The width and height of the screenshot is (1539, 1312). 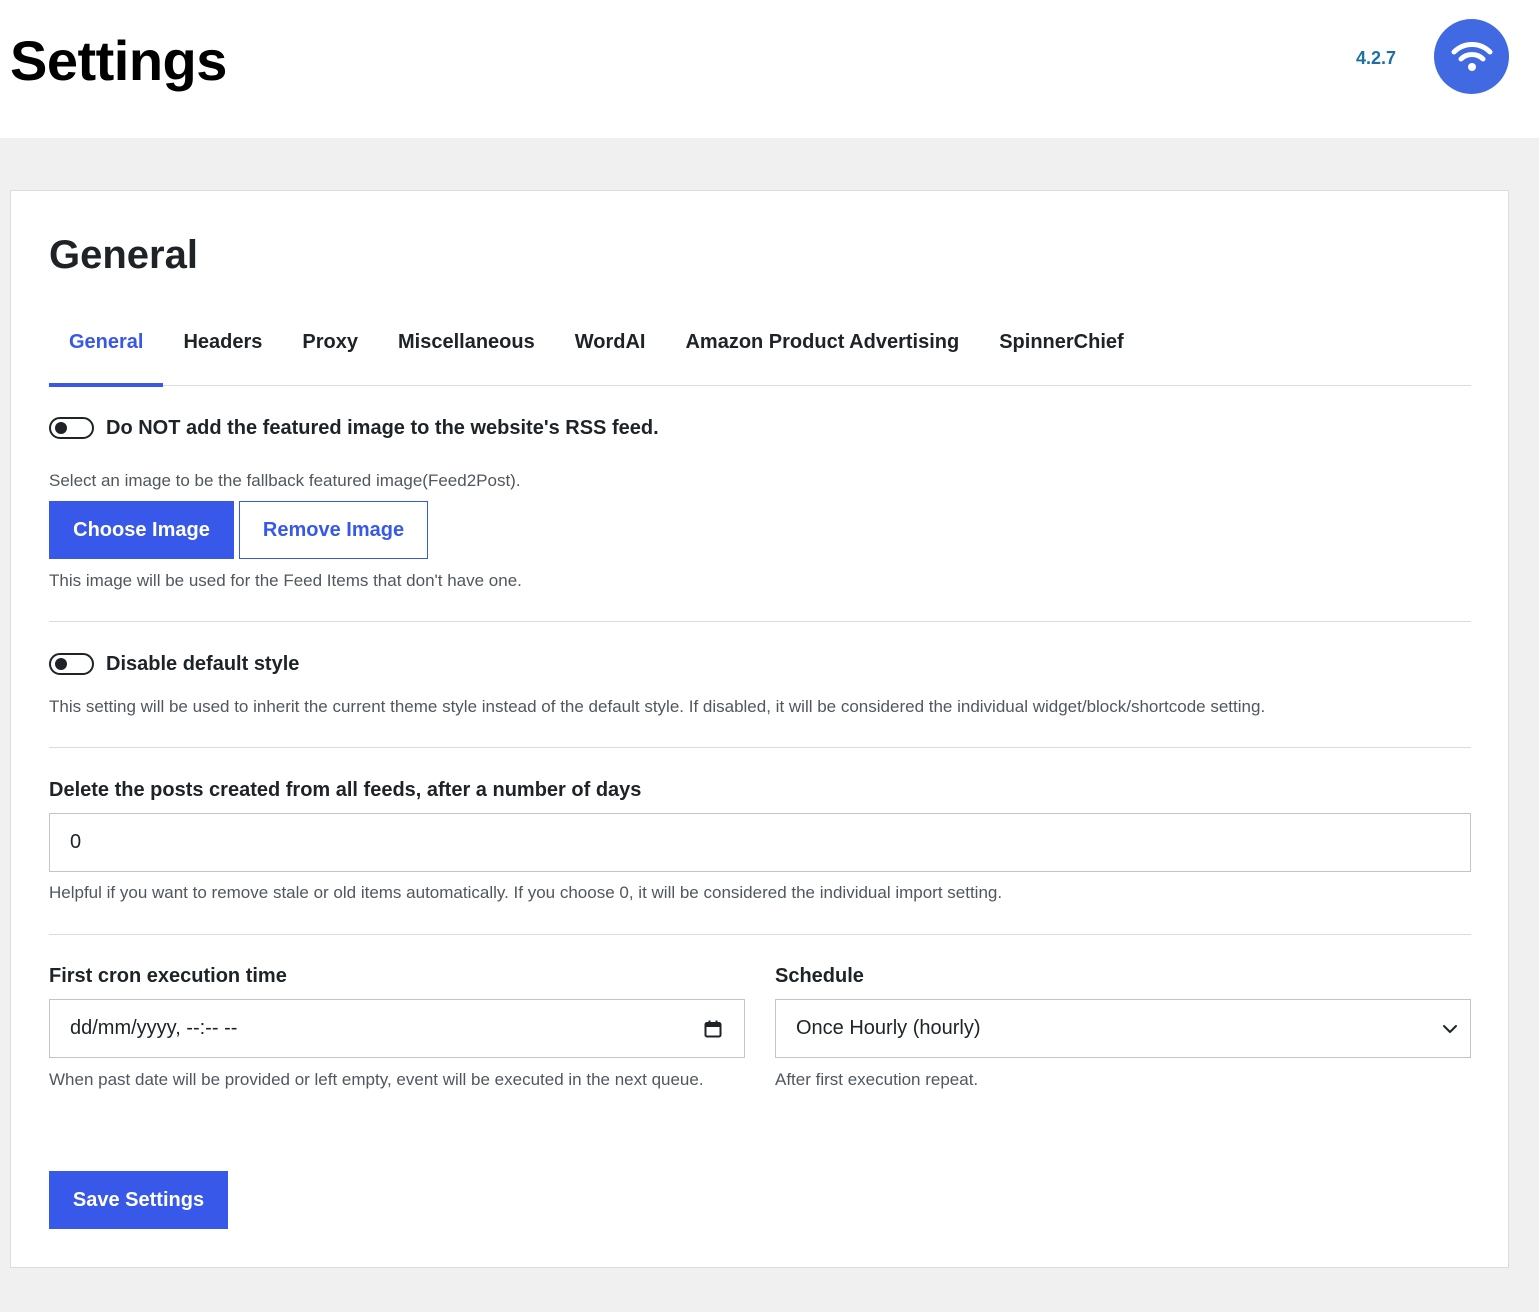 I want to click on calendar-icon, so click(x=713, y=1029).